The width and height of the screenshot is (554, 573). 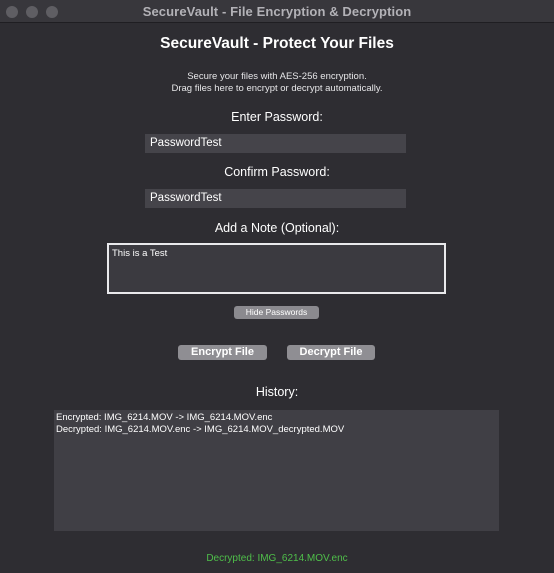 What do you see at coordinates (140, 253) in the screenshot?
I see `note-text: This is a Test` at bounding box center [140, 253].